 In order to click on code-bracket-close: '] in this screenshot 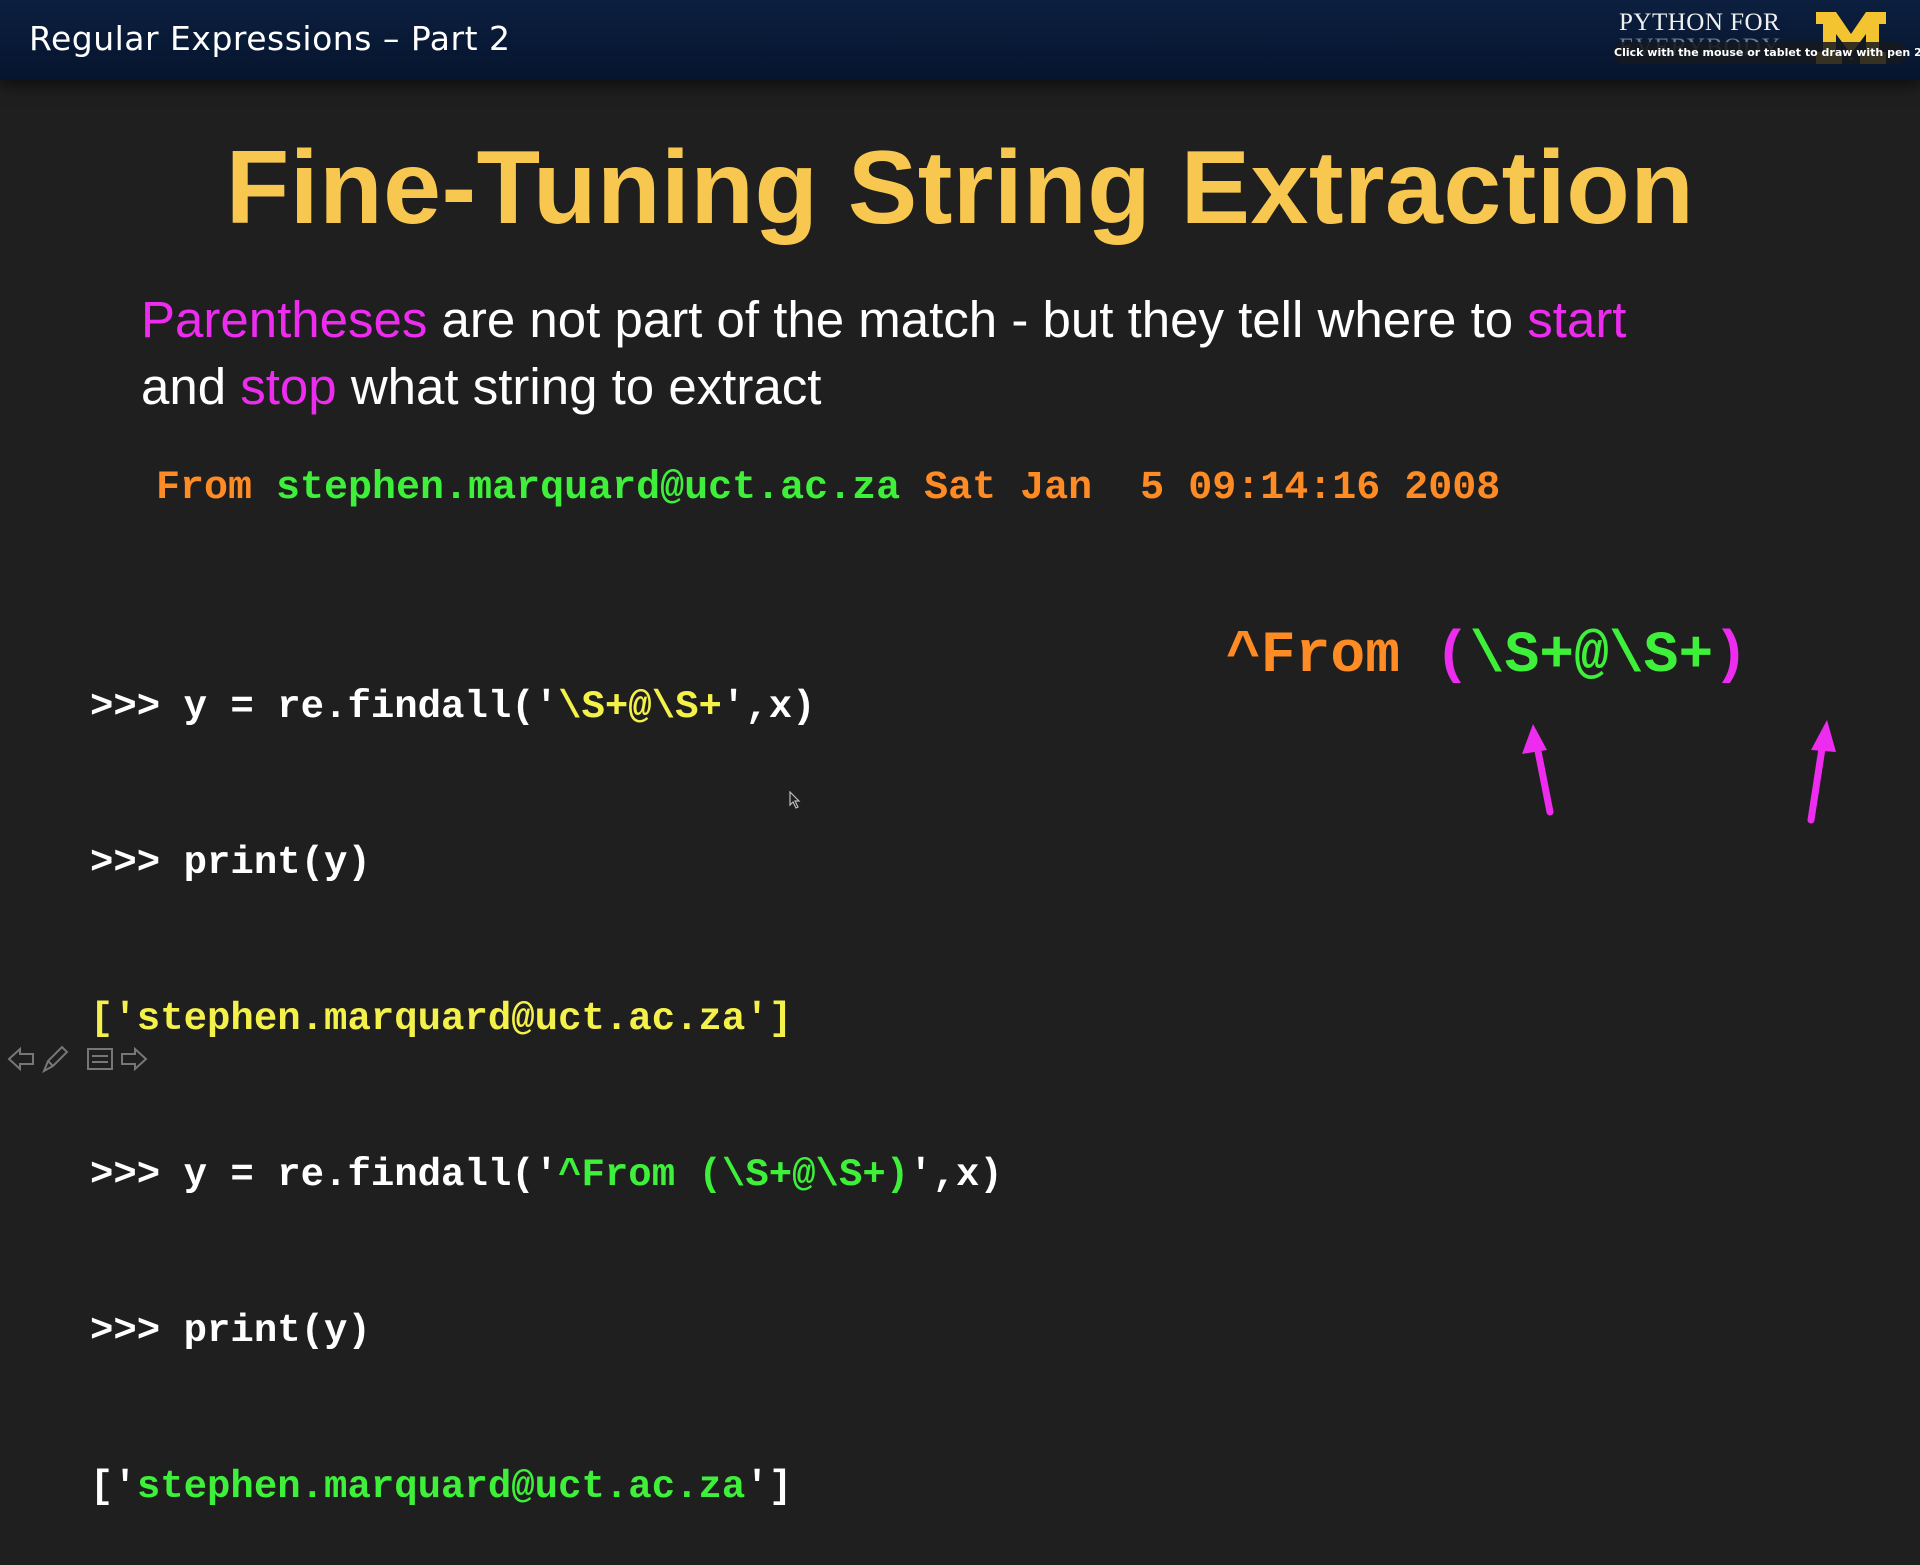, I will do `click(769, 1487)`.